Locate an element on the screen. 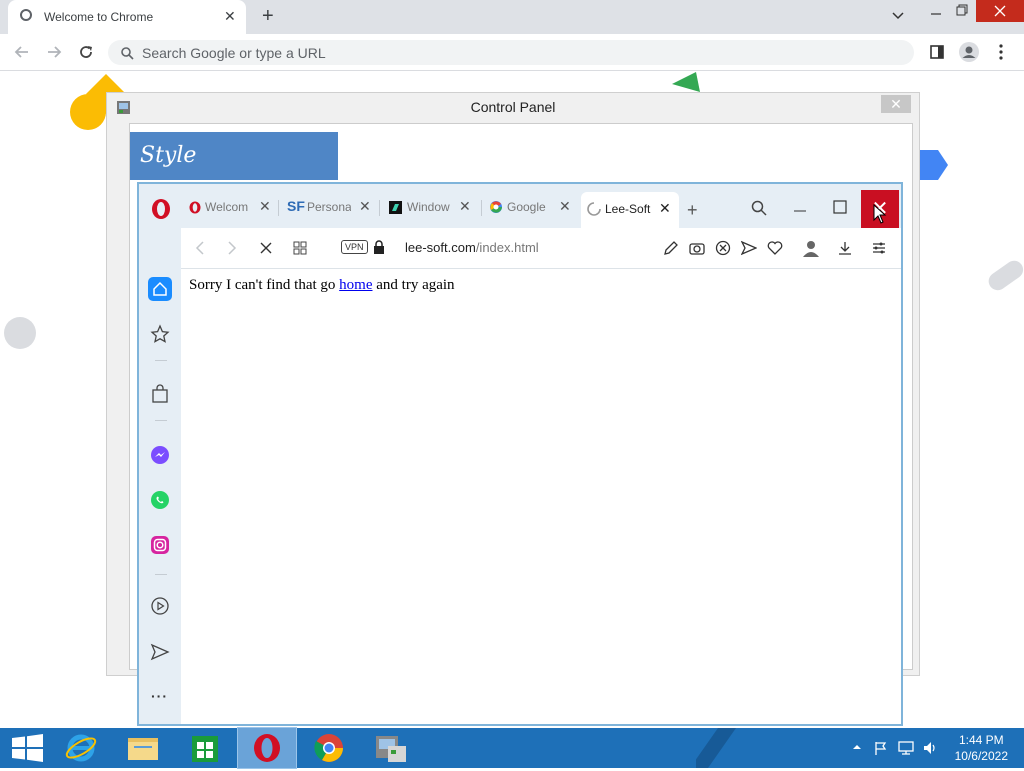 The height and width of the screenshot is (771, 1024). opera-tab-welcome: Welcom ✕ is located at coordinates (230, 207).